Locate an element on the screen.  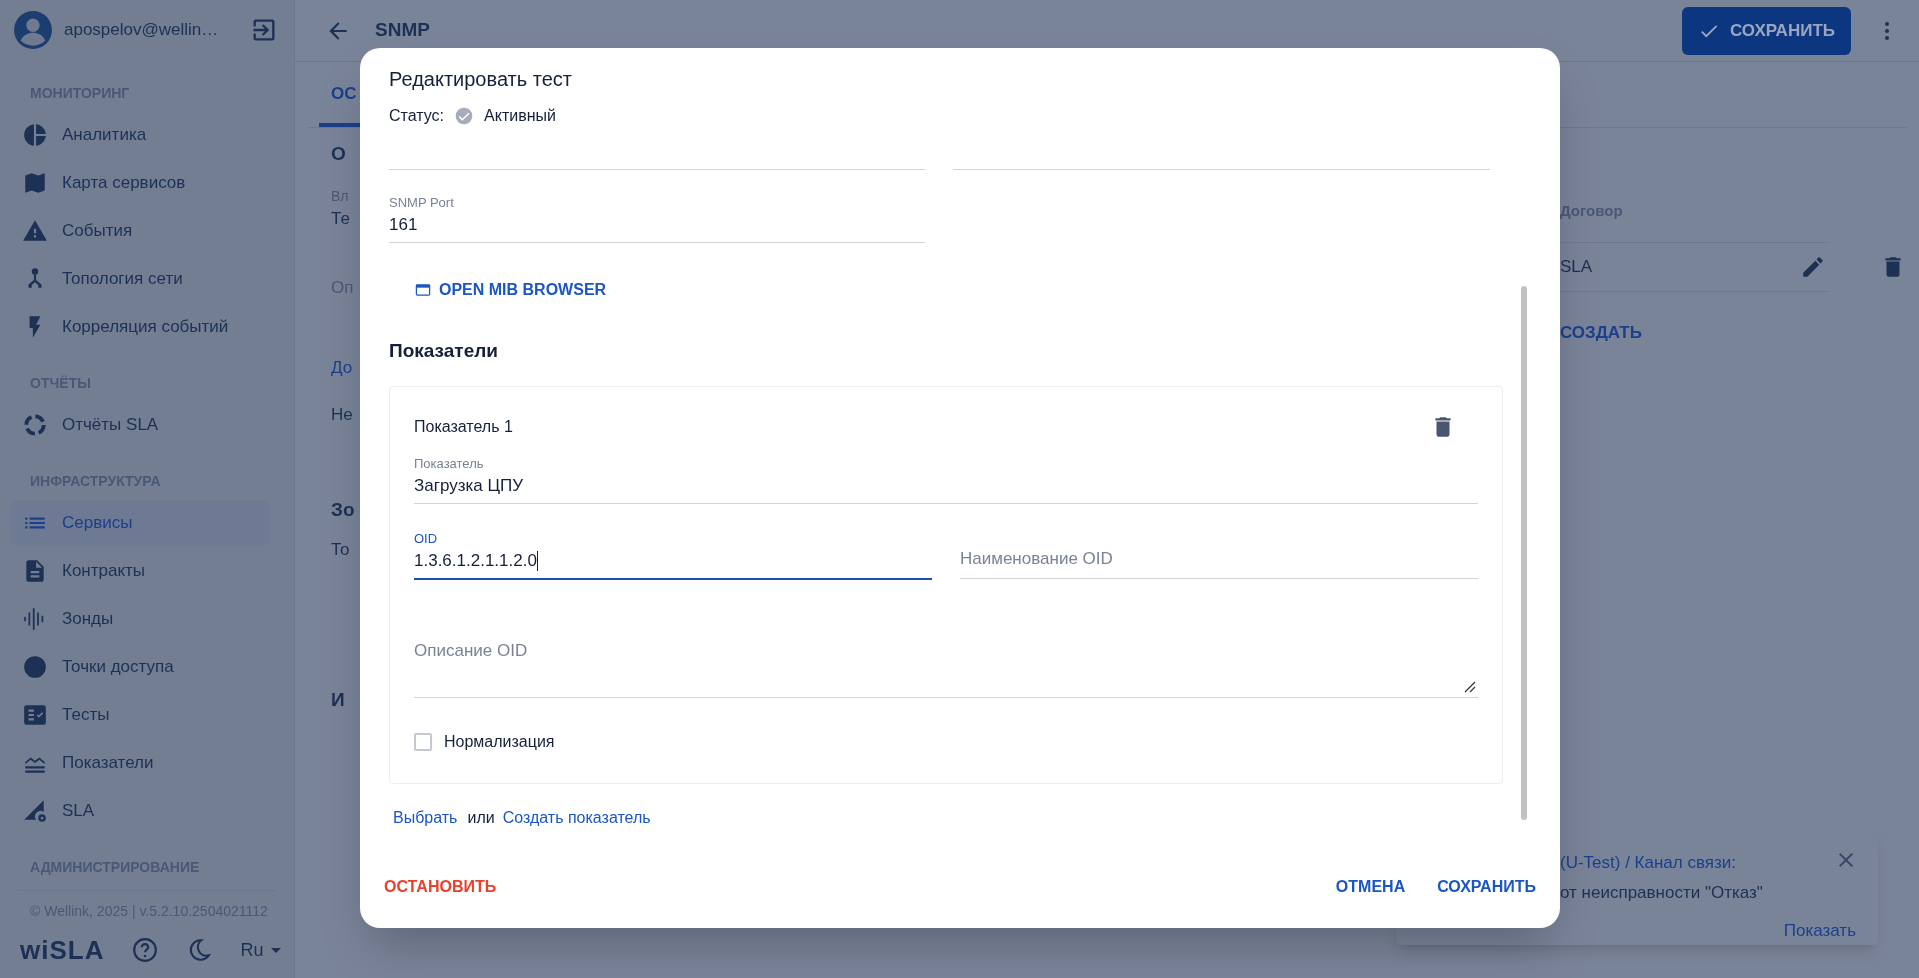
scrollbar is located at coordinates (1524, 553).